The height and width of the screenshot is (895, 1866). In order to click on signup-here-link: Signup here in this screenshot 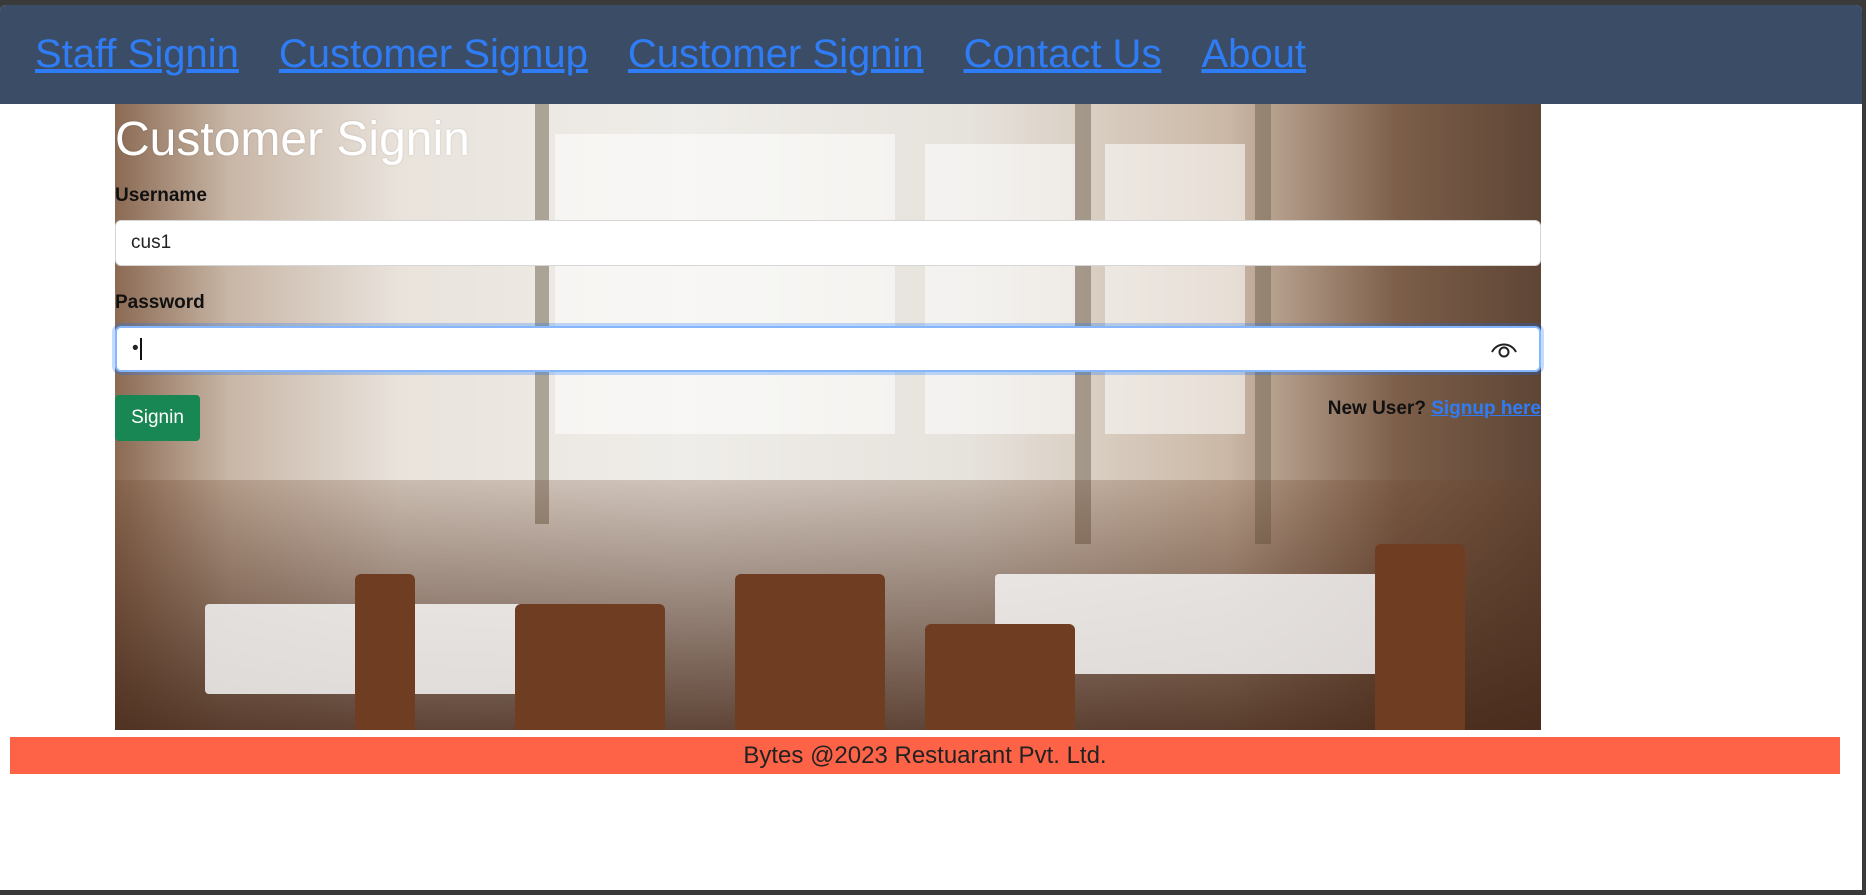, I will do `click(1486, 408)`.